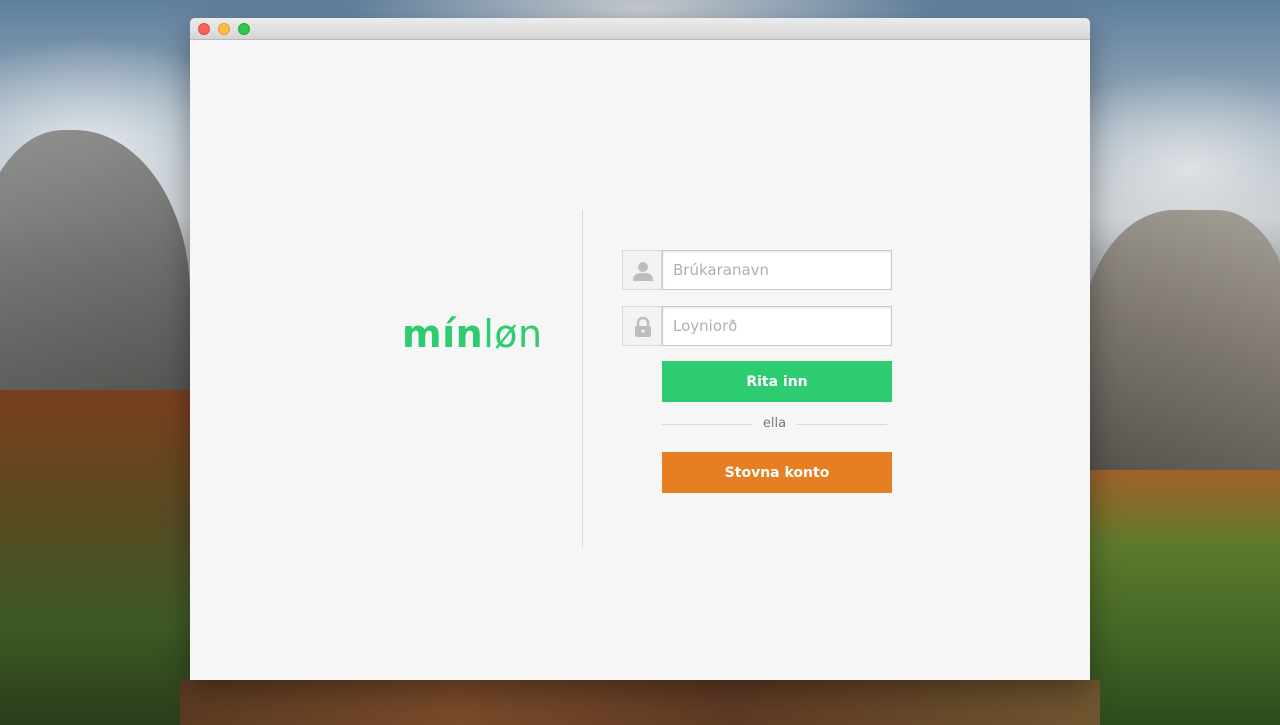 Image resolution: width=1280 pixels, height=725 pixels. What do you see at coordinates (777, 472) in the screenshot?
I see `create-account-button: Stovna konto` at bounding box center [777, 472].